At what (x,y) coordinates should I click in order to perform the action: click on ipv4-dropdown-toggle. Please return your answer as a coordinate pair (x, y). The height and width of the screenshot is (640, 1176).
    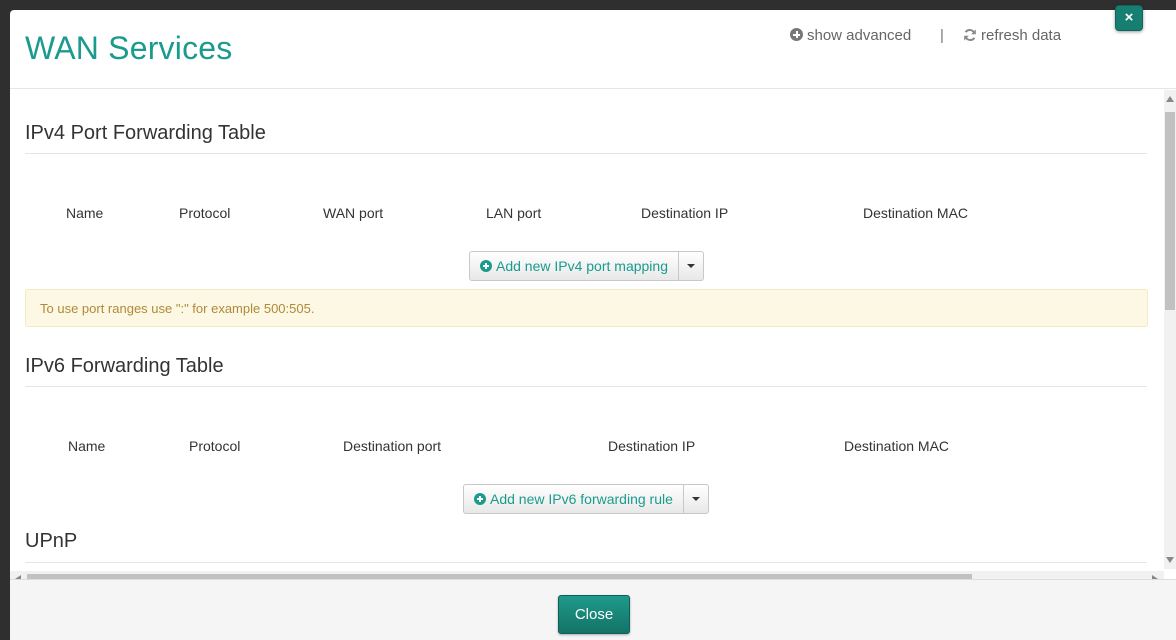
    Looking at the image, I should click on (691, 266).